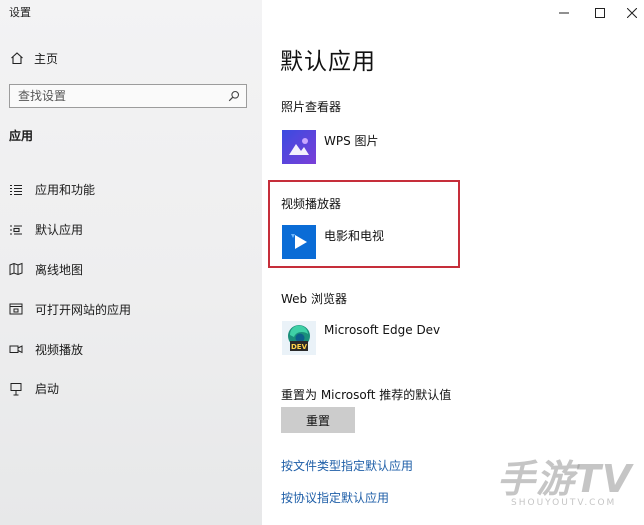  What do you see at coordinates (46, 58) in the screenshot?
I see `nav-home-label: 主页` at bounding box center [46, 58].